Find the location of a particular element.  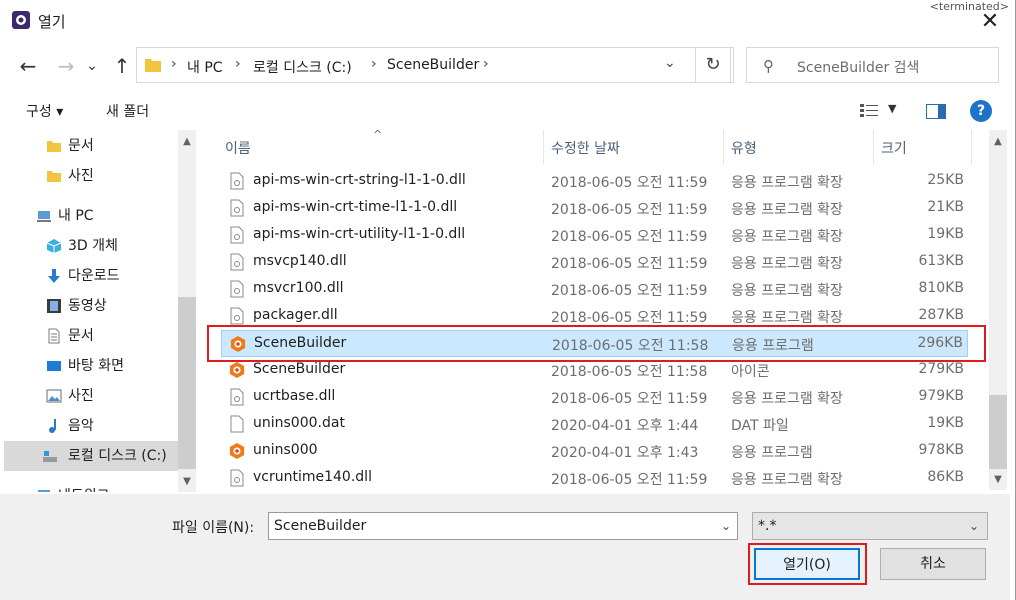

table-row: unins000 2020-04-01 오후 1:43 응용 프로그램 978KB is located at coordinates (594, 451).